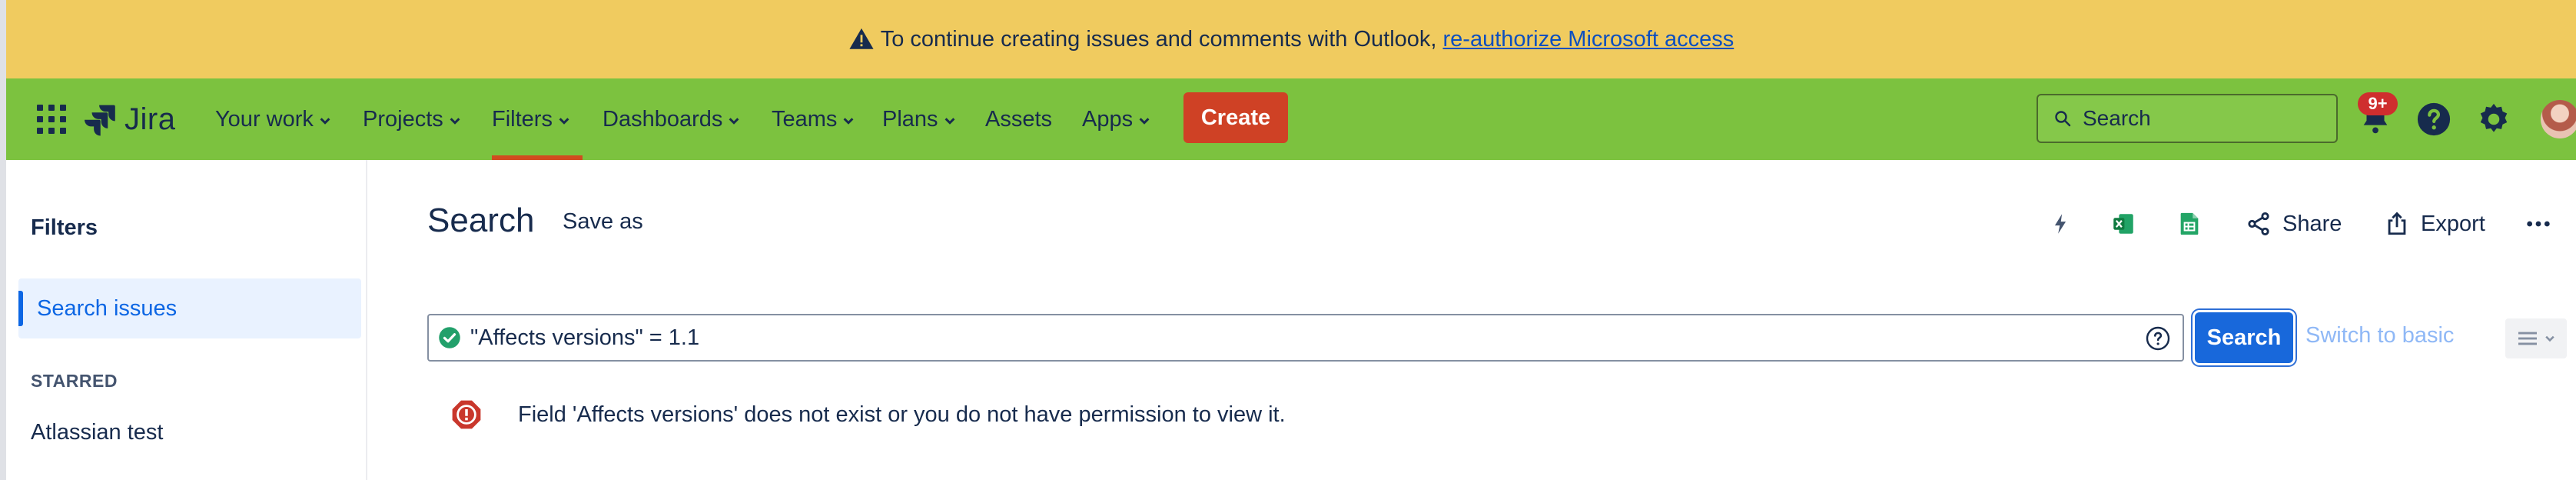 The width and height of the screenshot is (2576, 480). Describe the element at coordinates (2379, 336) in the screenshot. I see `switch-to-basic-link: Switch to basic` at that location.